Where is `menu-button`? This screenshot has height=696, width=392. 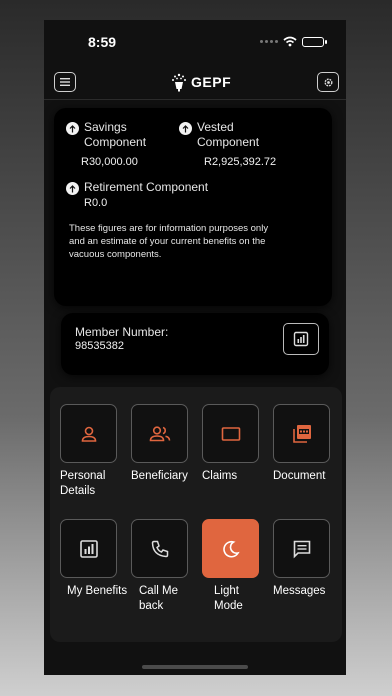
menu-button is located at coordinates (65, 82).